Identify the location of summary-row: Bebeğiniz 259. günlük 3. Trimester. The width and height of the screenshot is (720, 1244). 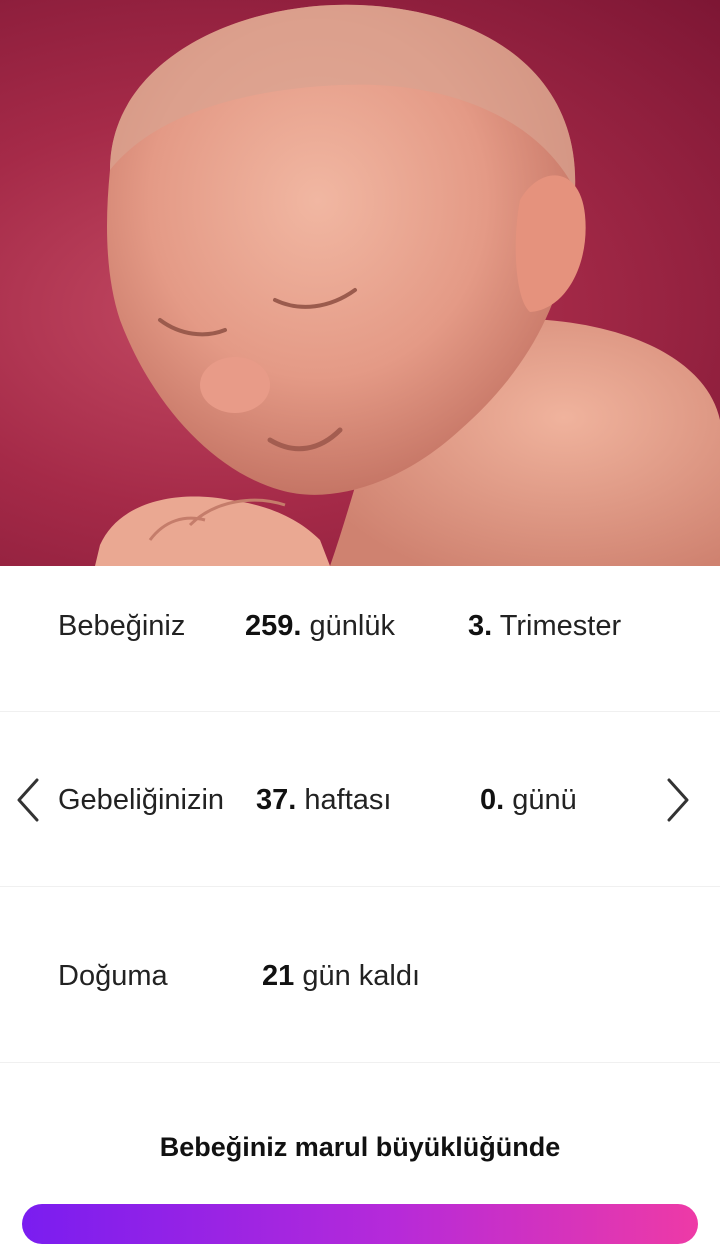
(360, 639).